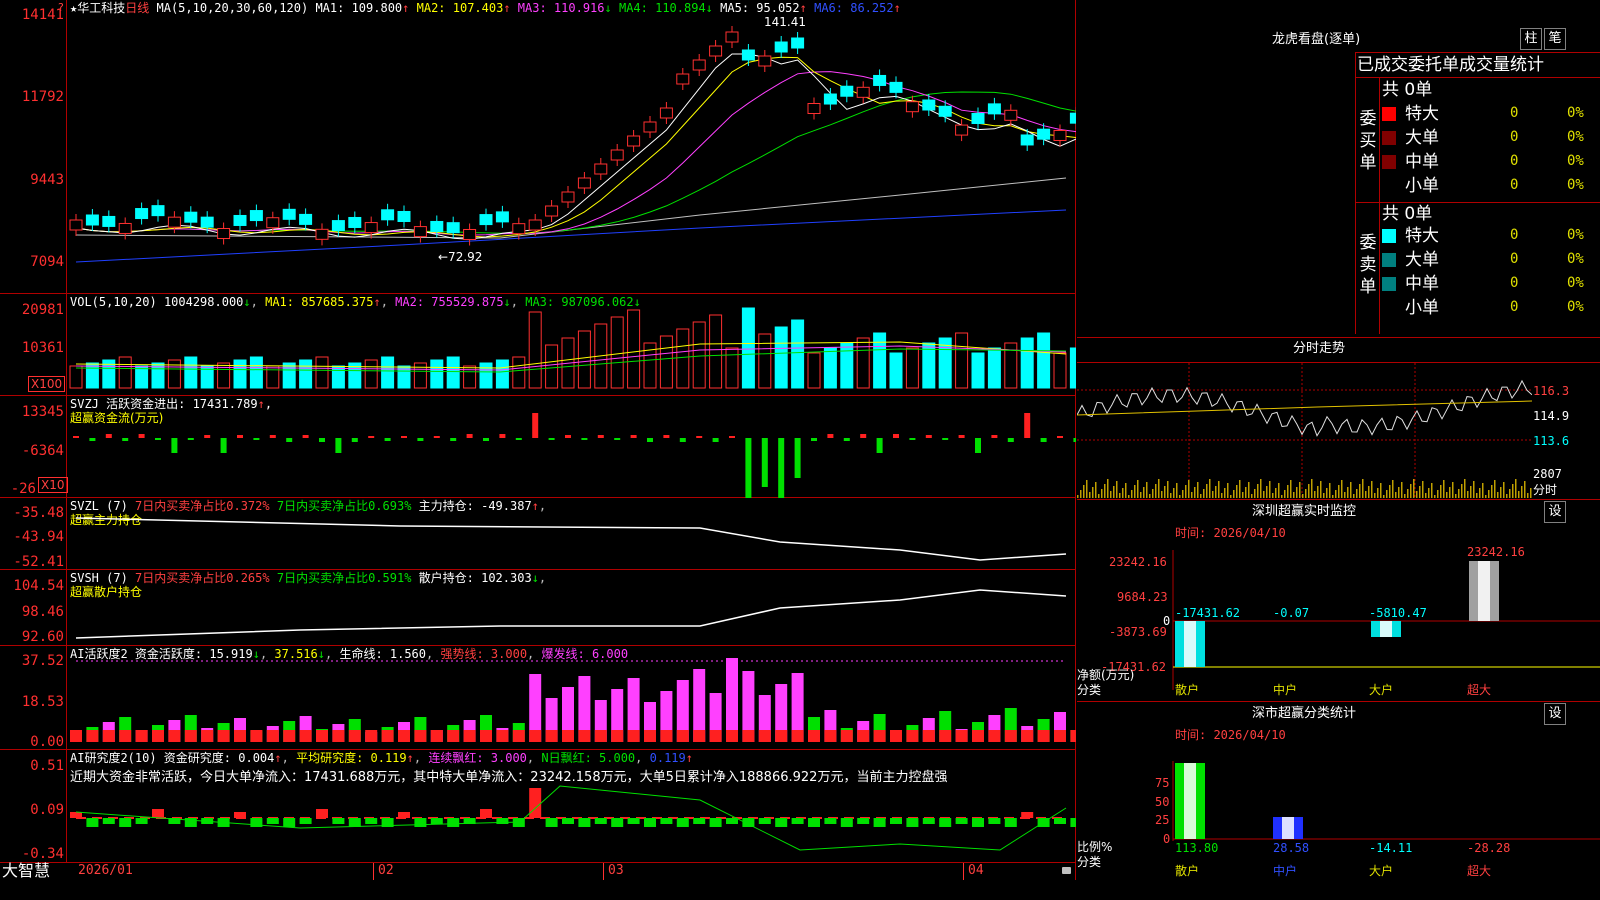 This screenshot has height=900, width=1600. I want to click on activity-chart, so click(538, 698).